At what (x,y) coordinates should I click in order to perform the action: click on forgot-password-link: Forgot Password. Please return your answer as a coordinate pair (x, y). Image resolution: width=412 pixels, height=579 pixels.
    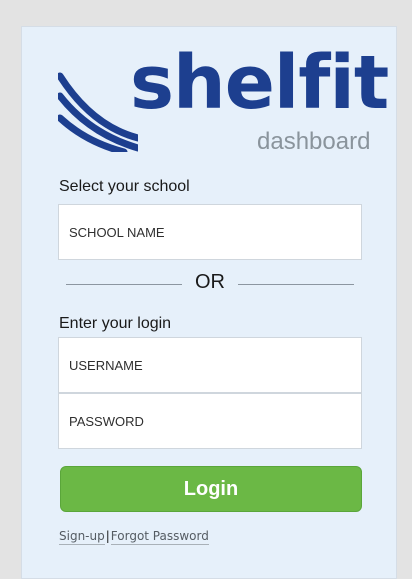
    Looking at the image, I should click on (159, 537).